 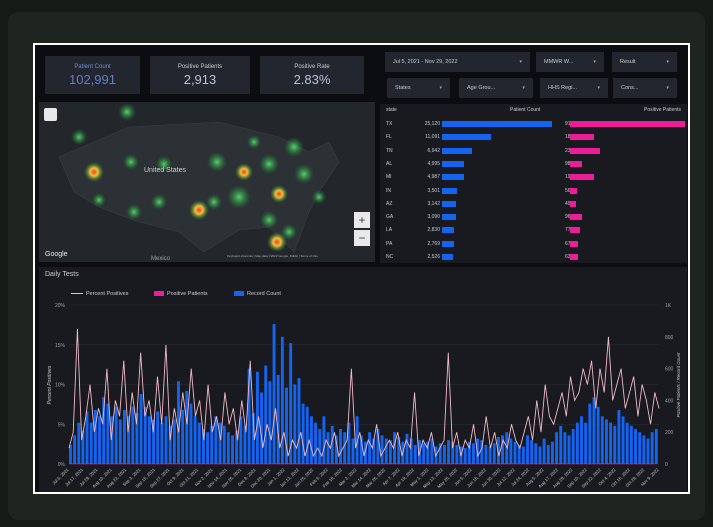 I want to click on table-row: LA 2,830 77, so click(x=533, y=231).